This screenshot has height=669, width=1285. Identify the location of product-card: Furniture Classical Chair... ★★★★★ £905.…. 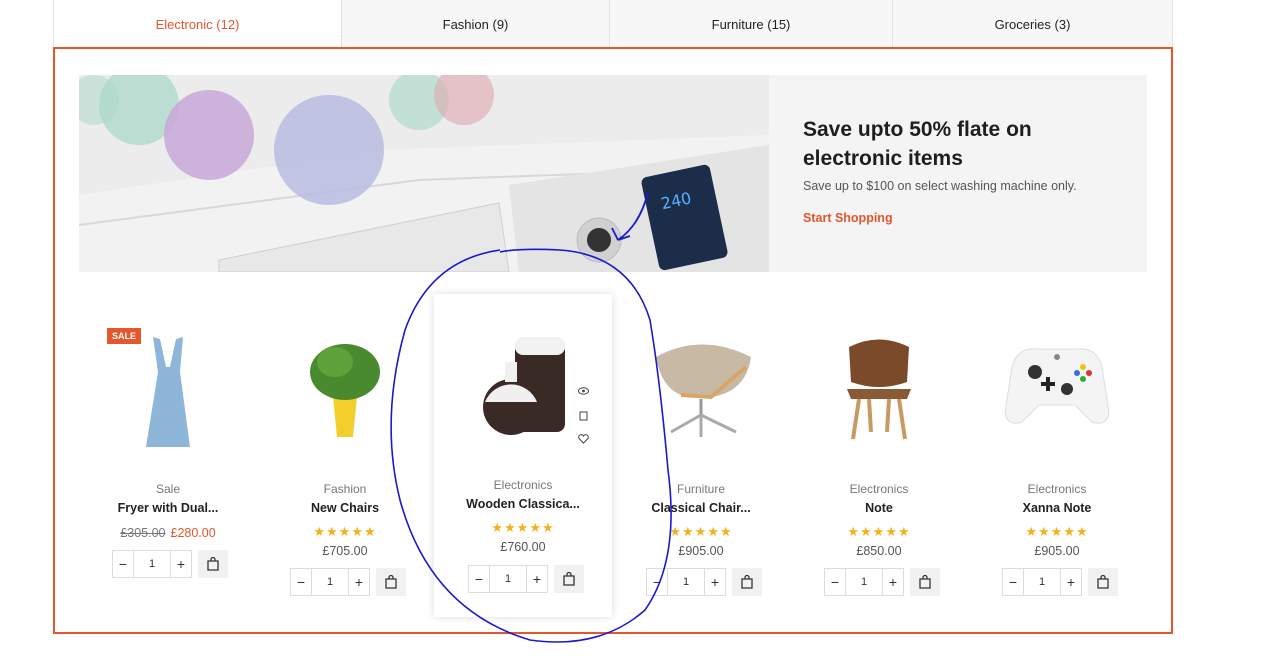
(701, 457).